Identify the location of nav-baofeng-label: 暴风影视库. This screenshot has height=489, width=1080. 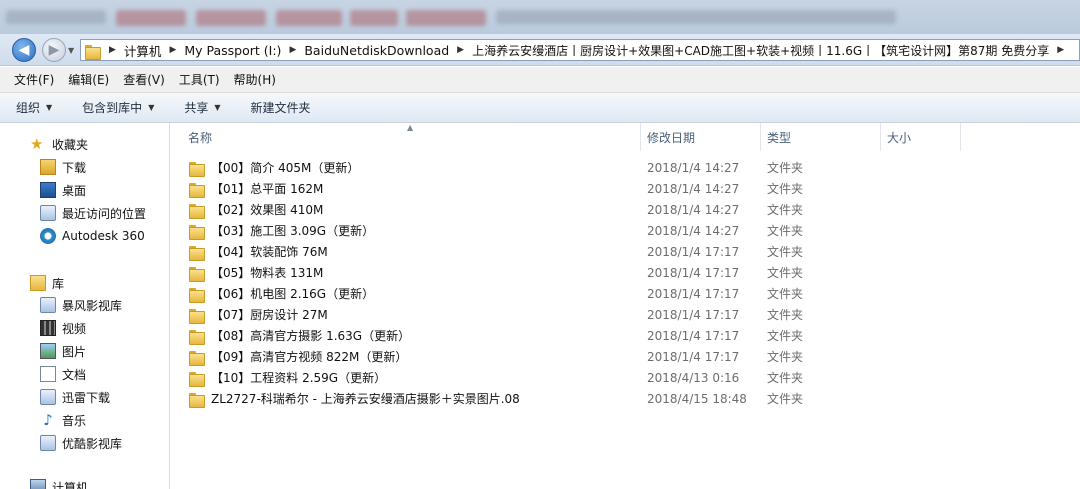
(92, 305).